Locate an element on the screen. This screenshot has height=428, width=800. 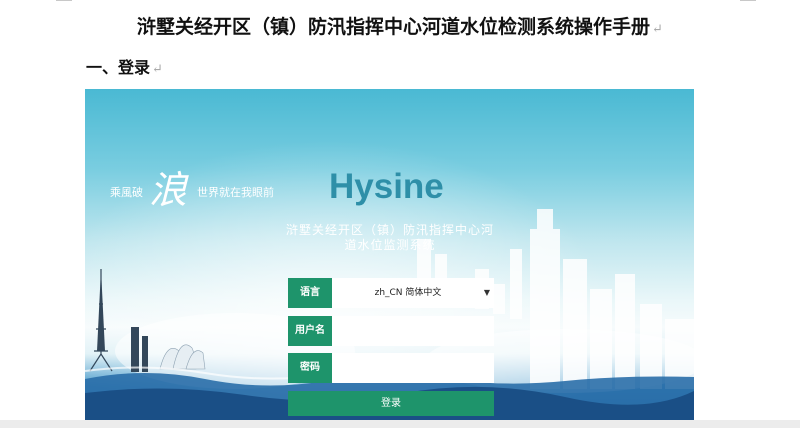
document-title: 浒墅关经开区（镇）防汛指挥中心河道水位检测系统操作手册 ↵ is located at coordinates (400, 27).